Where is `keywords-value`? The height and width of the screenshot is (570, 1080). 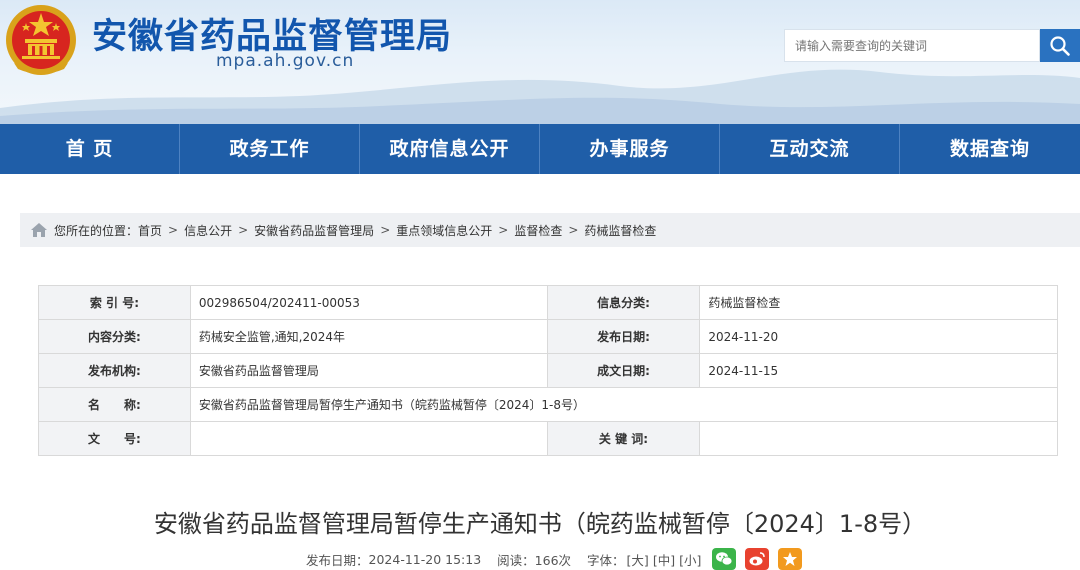 keywords-value is located at coordinates (878, 438).